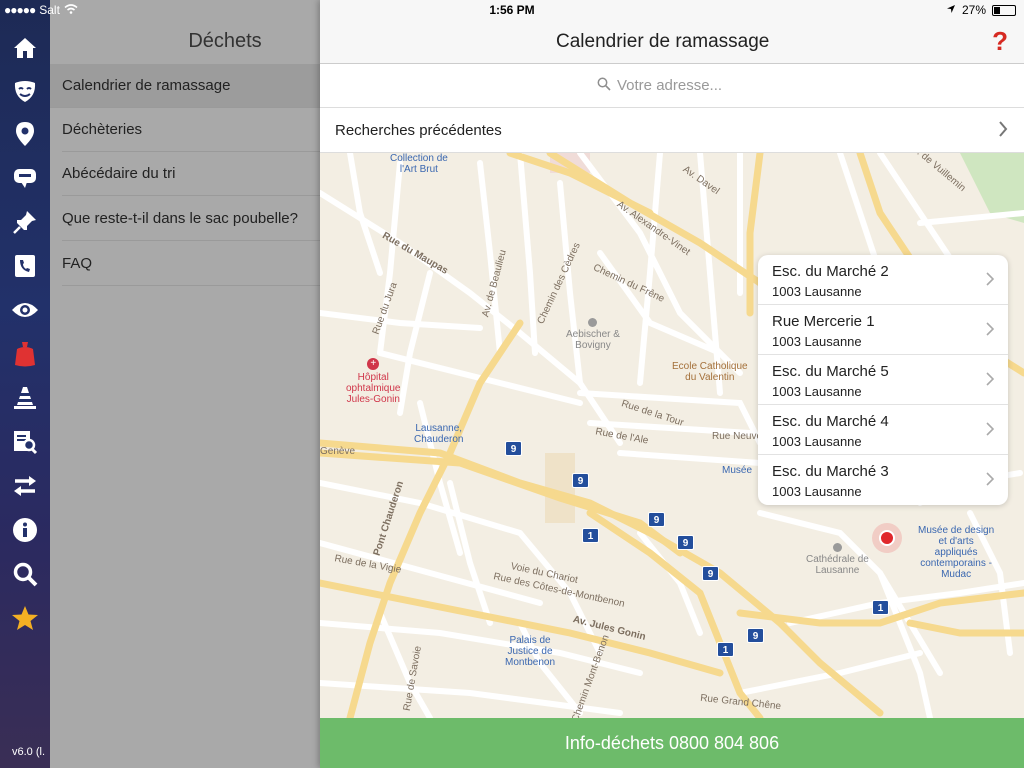  I want to click on recent-searches-label: Recherches précédentes, so click(418, 130).